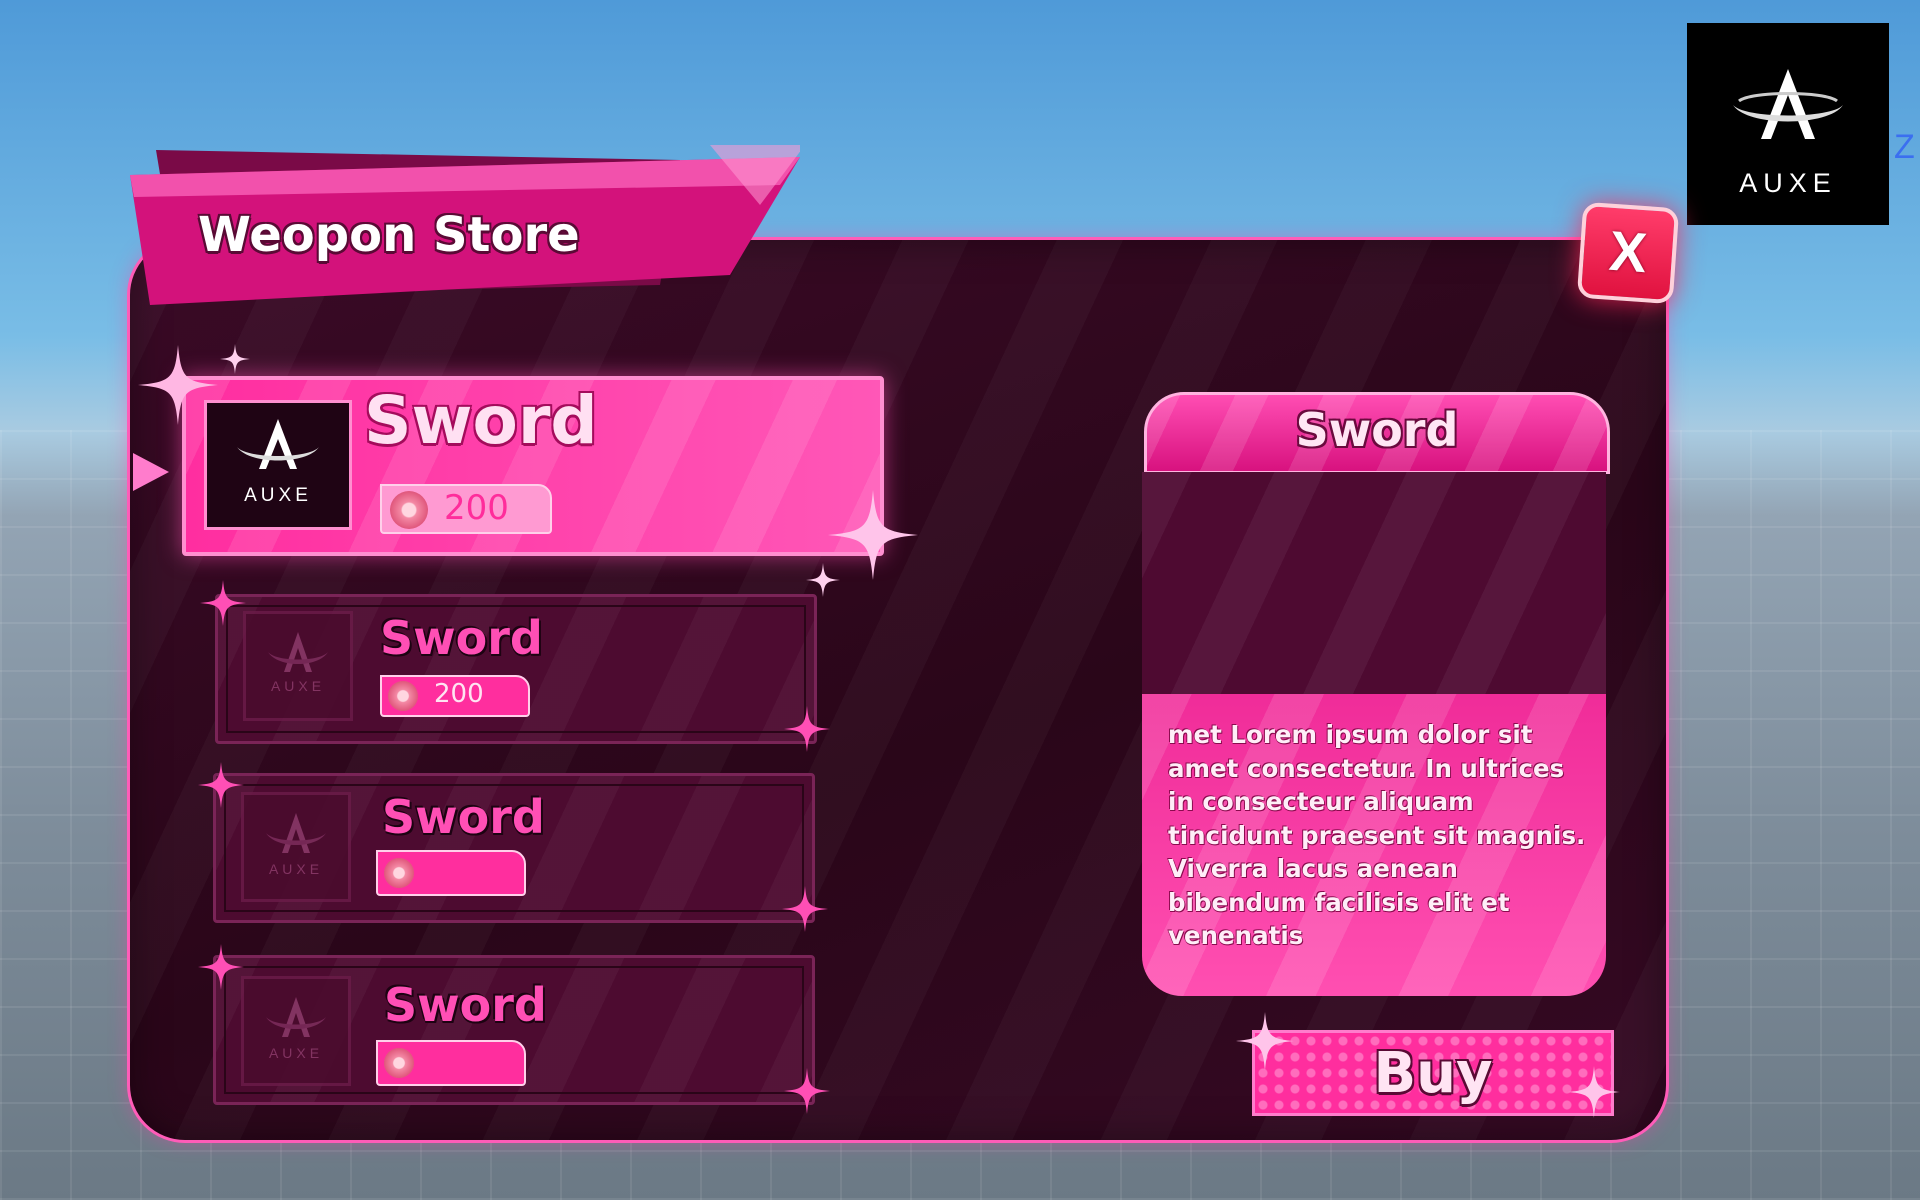  What do you see at coordinates (1374, 583) in the screenshot?
I see `detail-preview` at bounding box center [1374, 583].